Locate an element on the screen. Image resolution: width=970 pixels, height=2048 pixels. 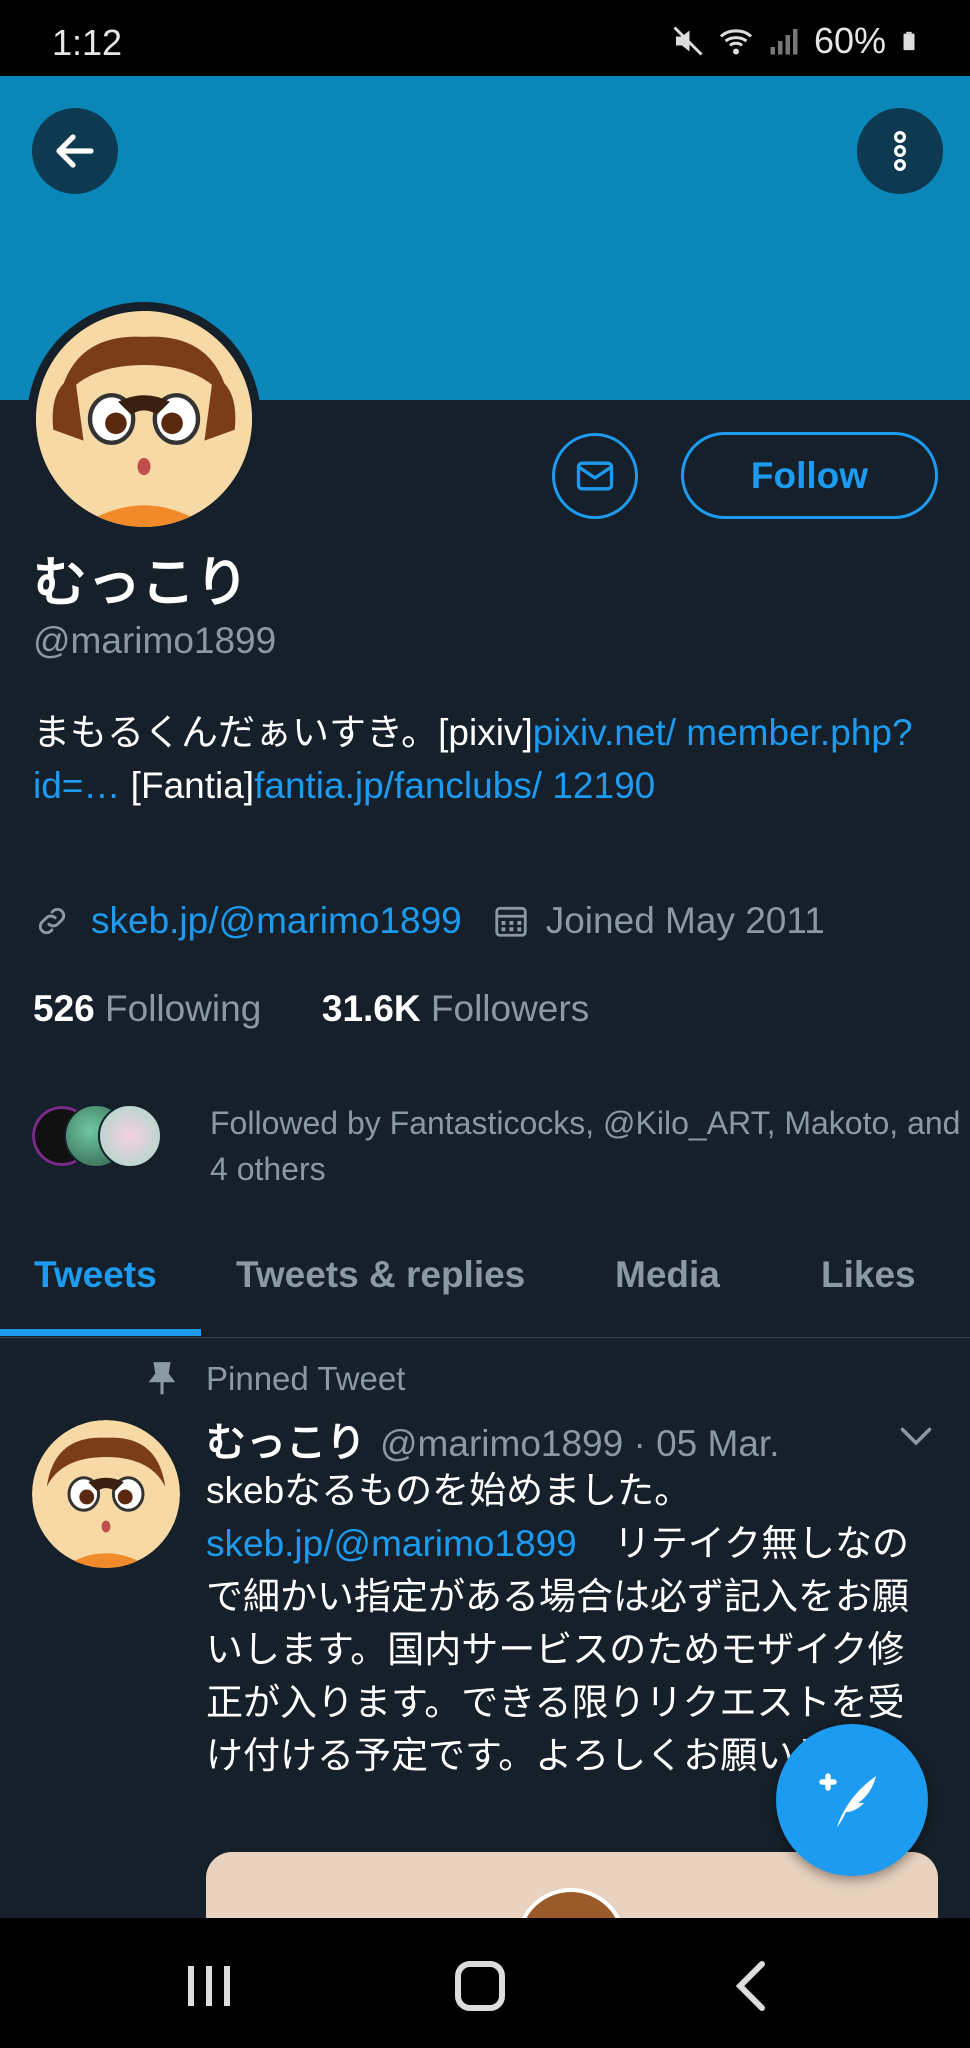
bio-link-fantia: fantia.jp/fanclubs/ 12190 is located at coordinates (454, 785).